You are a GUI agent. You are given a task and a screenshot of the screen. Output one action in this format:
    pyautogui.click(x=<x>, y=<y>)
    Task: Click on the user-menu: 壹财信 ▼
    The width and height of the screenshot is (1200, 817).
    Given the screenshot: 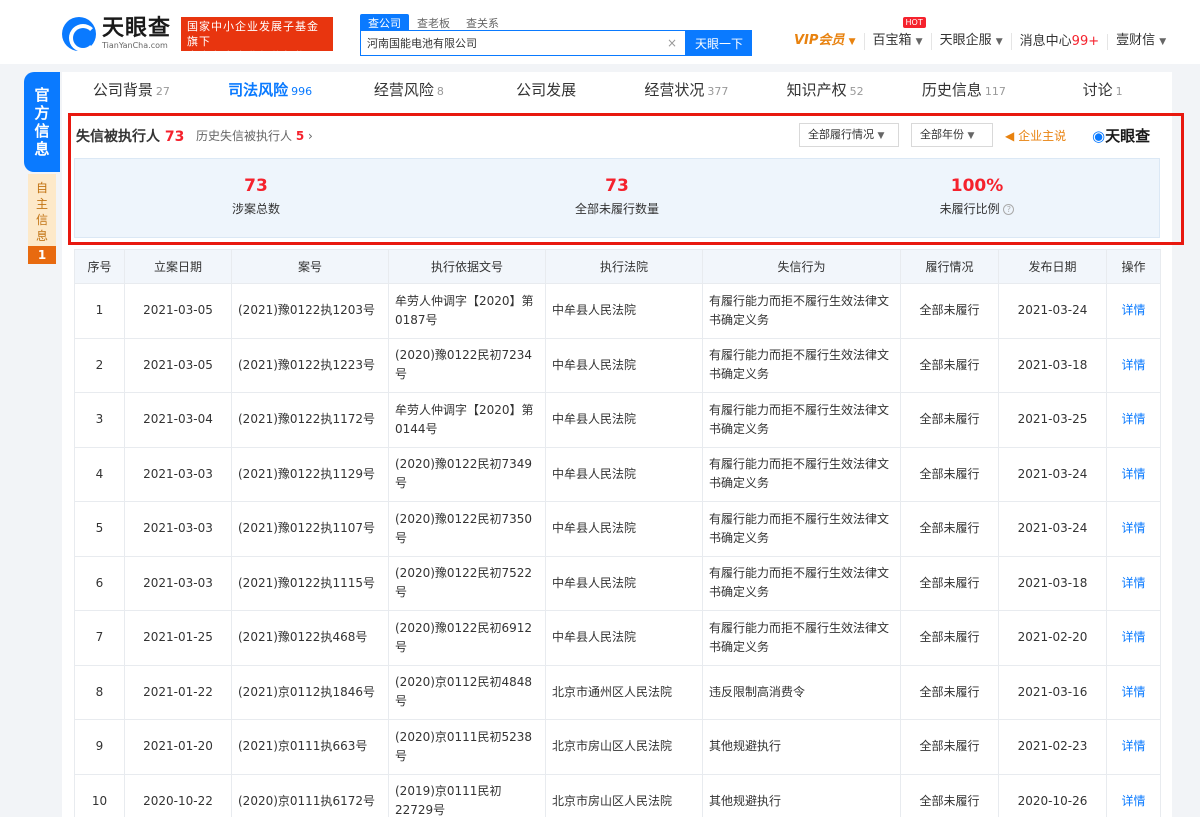 What is the action you would take?
    pyautogui.click(x=1141, y=41)
    